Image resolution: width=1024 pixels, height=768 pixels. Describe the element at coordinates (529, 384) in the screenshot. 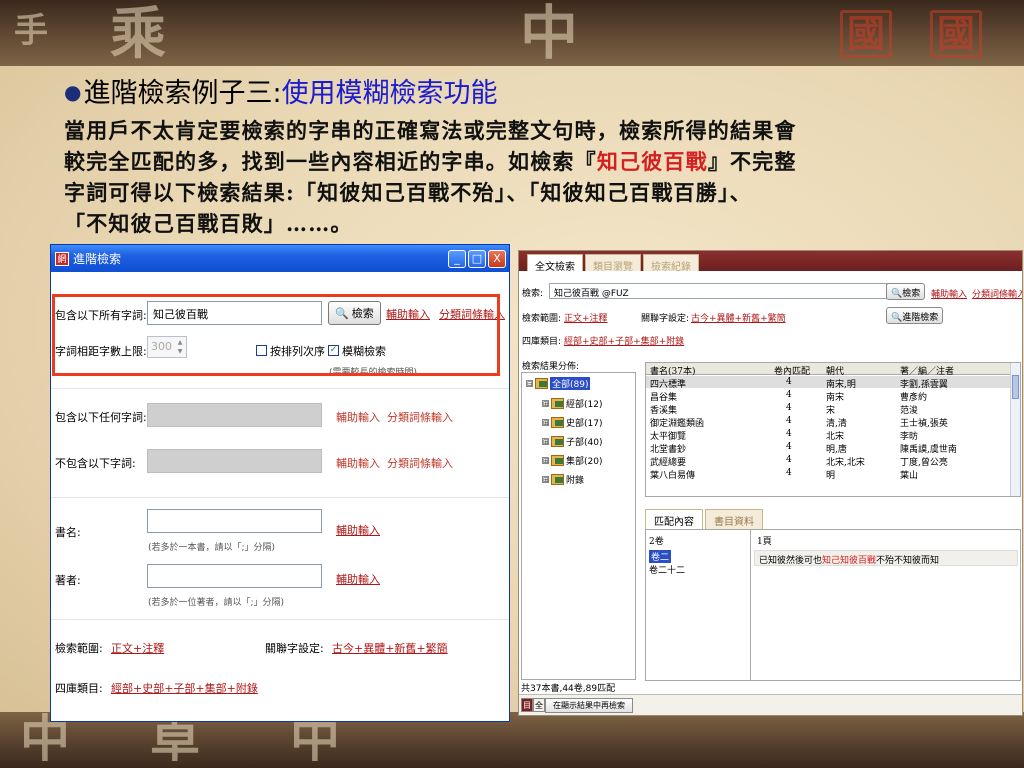

I see `collapse-icon: ⊟` at that location.